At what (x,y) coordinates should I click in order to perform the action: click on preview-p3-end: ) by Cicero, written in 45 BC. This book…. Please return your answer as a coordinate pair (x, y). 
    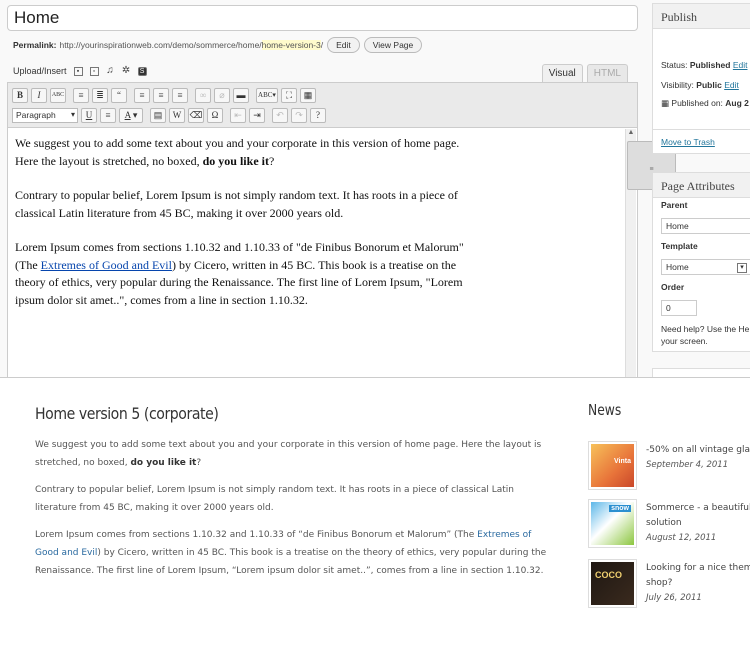
    Looking at the image, I should click on (291, 562).